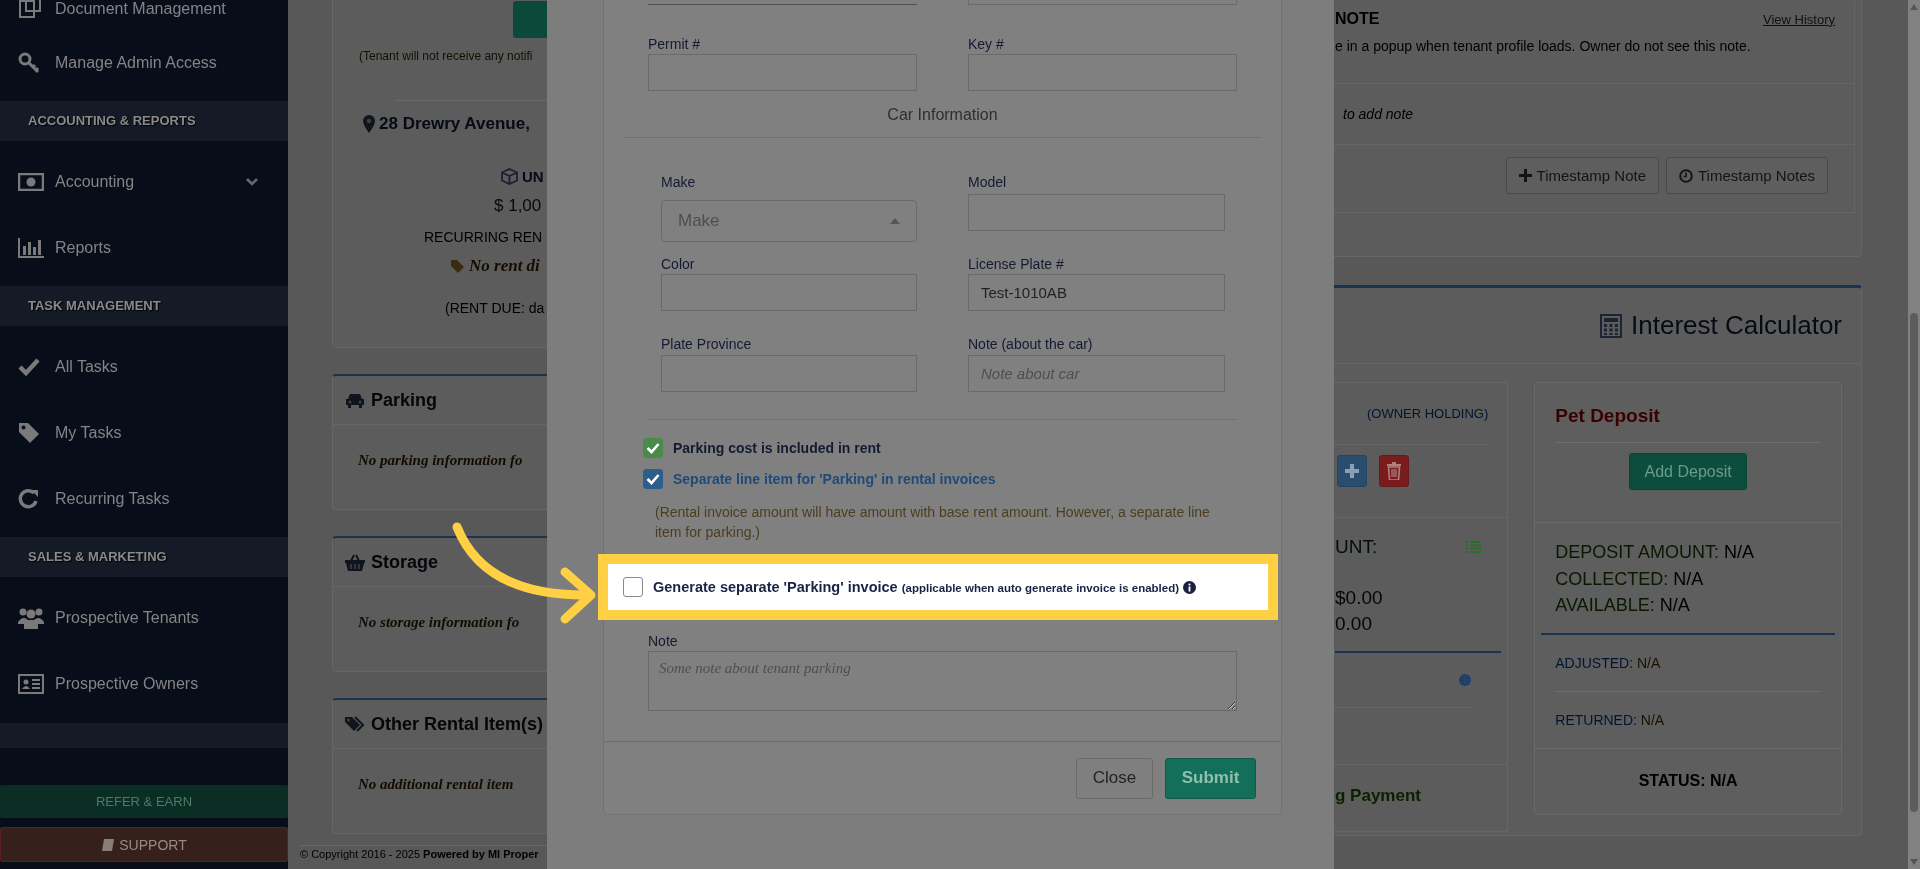  Describe the element at coordinates (369, 124) in the screenshot. I see `map-pin-icon` at that location.